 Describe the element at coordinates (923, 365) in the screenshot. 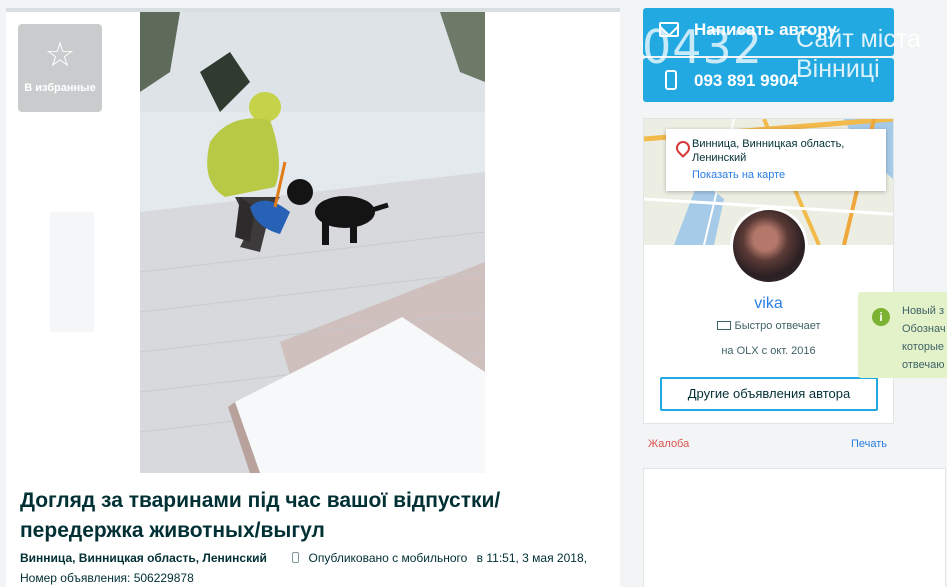

I see `tooltip-line: отвечаю` at that location.